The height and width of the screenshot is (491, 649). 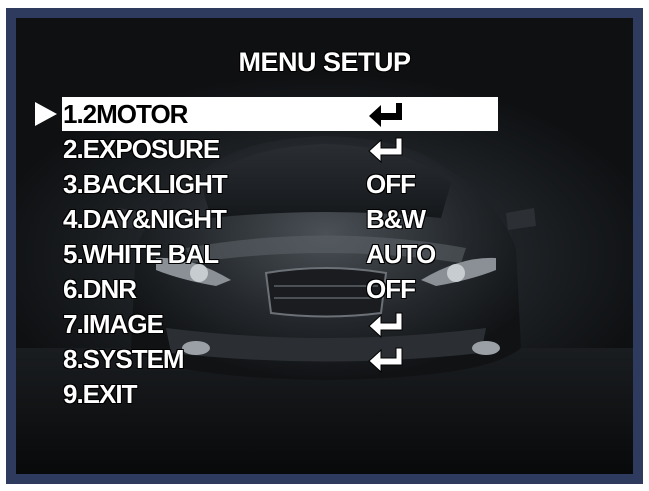 I want to click on menu-item-image: 7.IMAGE, so click(x=324, y=324).